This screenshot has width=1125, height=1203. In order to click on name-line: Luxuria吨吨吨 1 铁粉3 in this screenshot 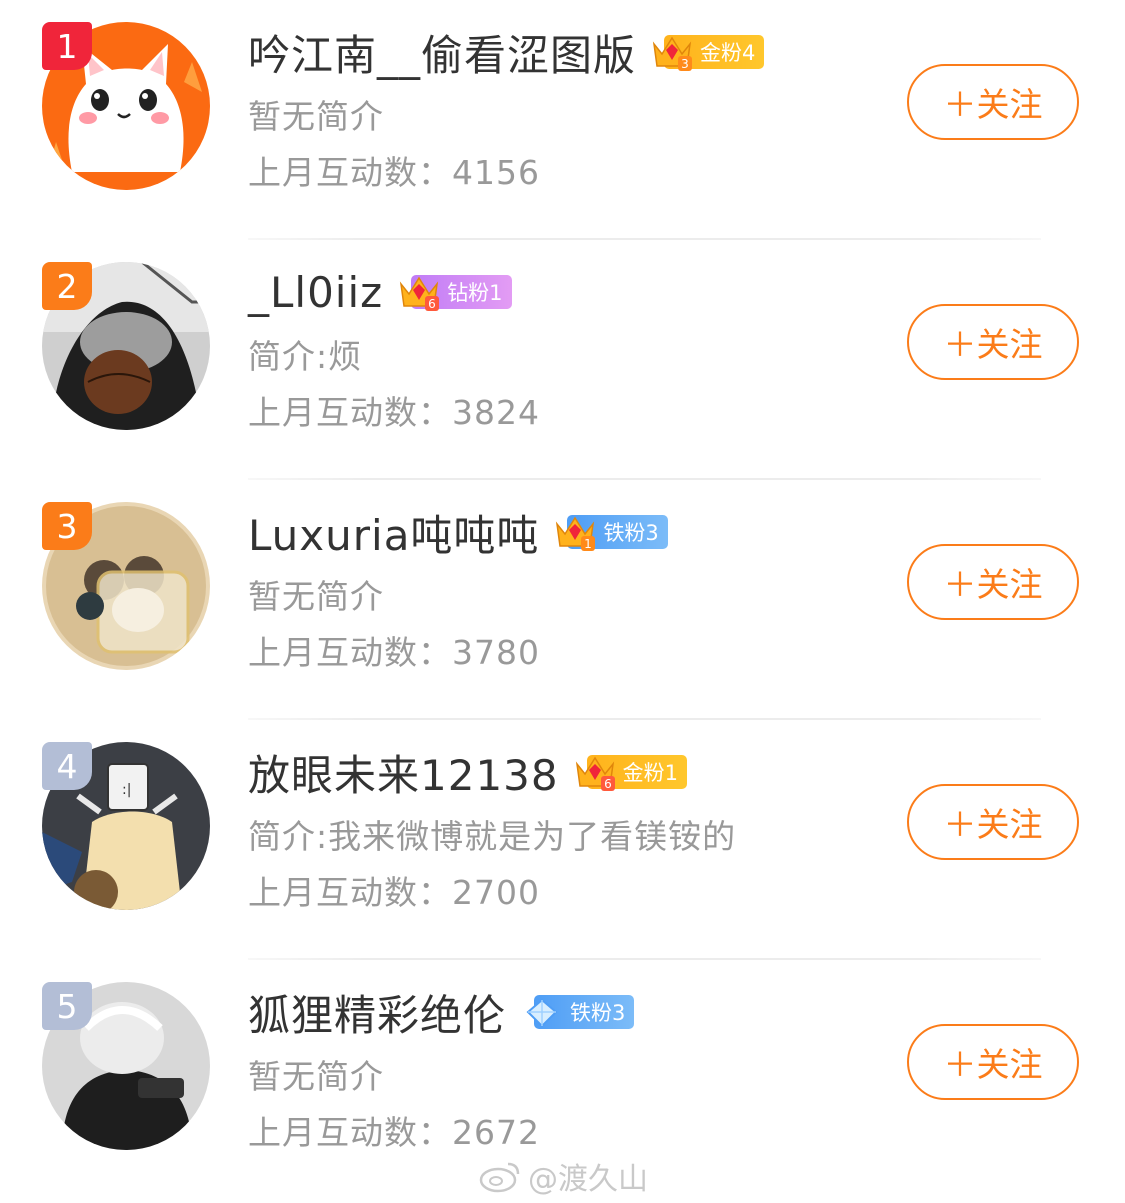, I will do `click(458, 532)`.